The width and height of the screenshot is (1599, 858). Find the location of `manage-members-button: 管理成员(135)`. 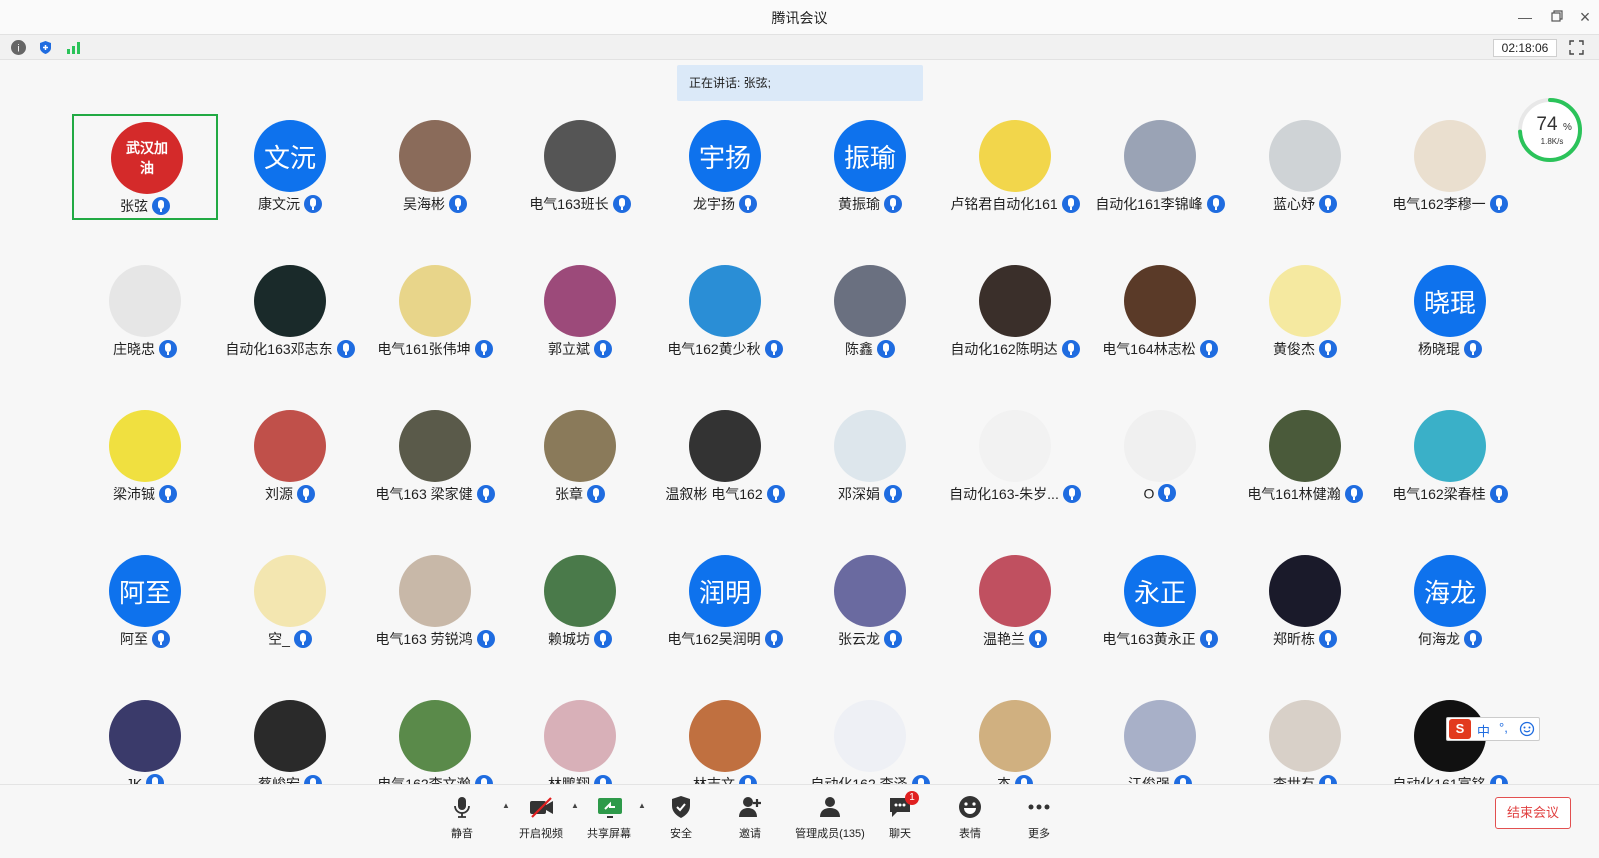

manage-members-button: 管理成员(135) is located at coordinates (830, 820).